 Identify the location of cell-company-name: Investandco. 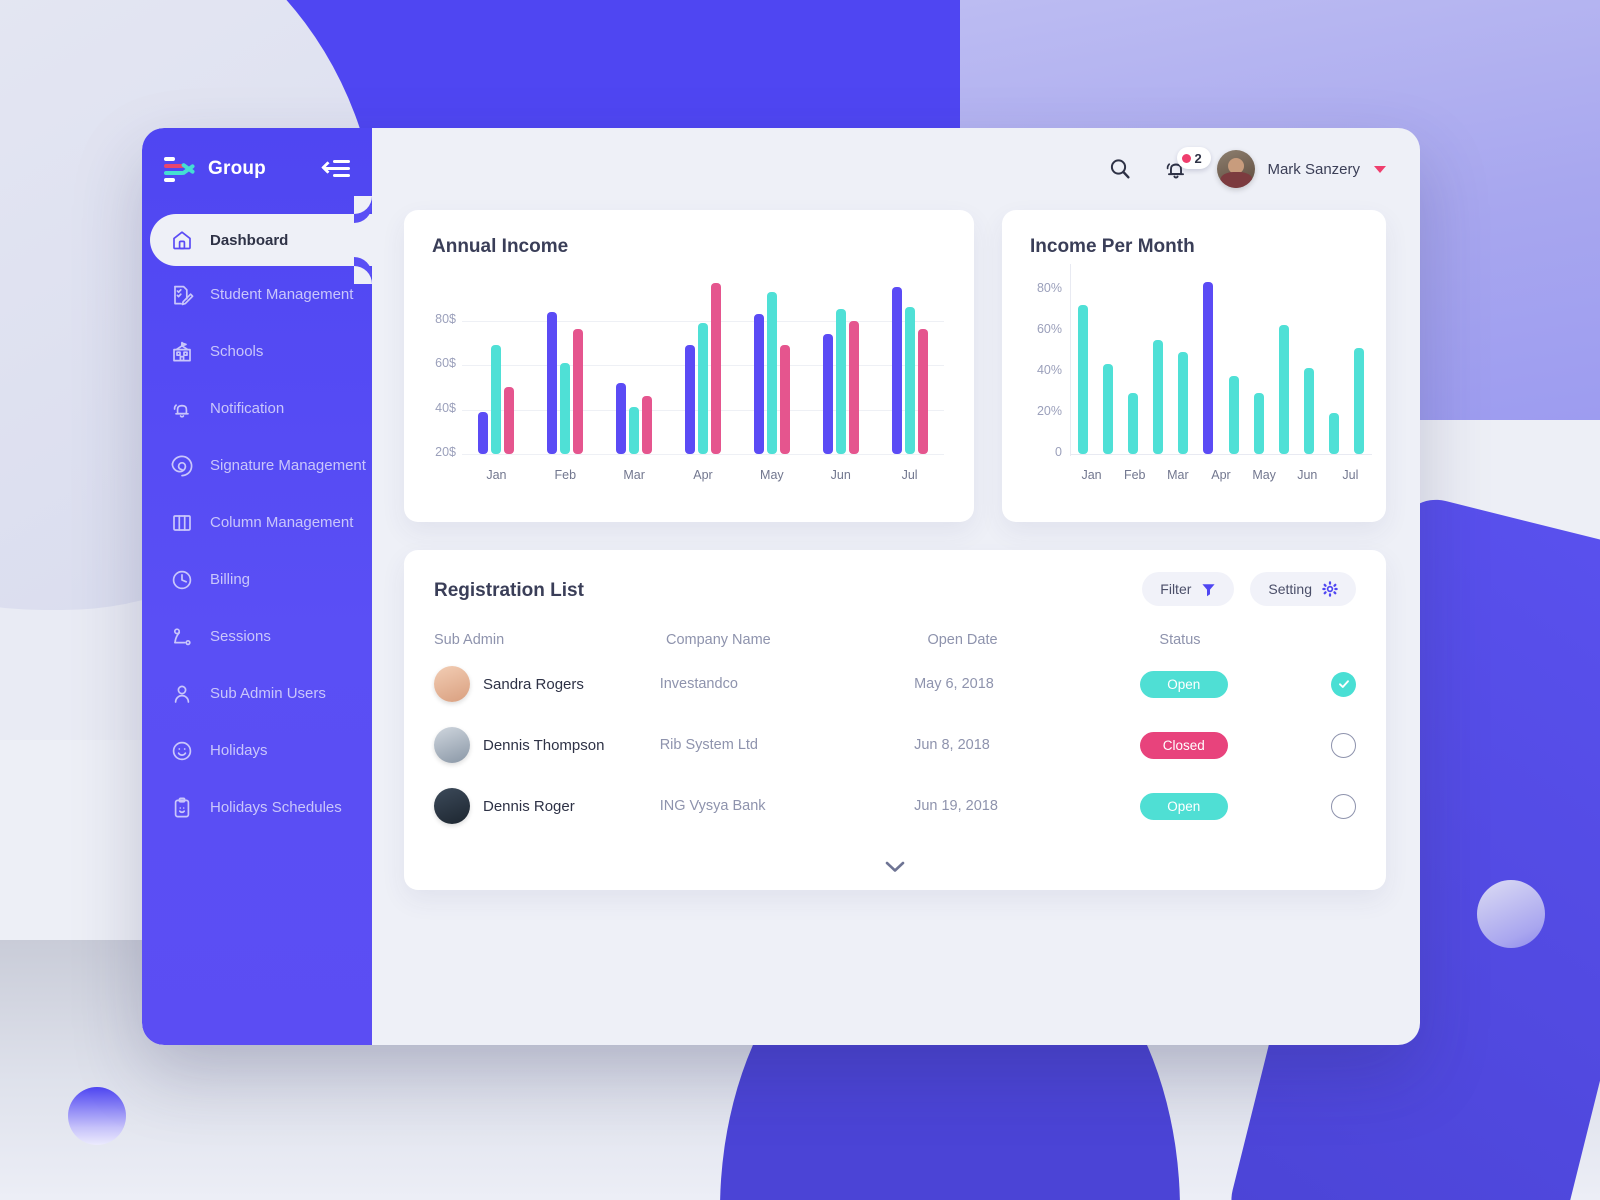
(698, 684).